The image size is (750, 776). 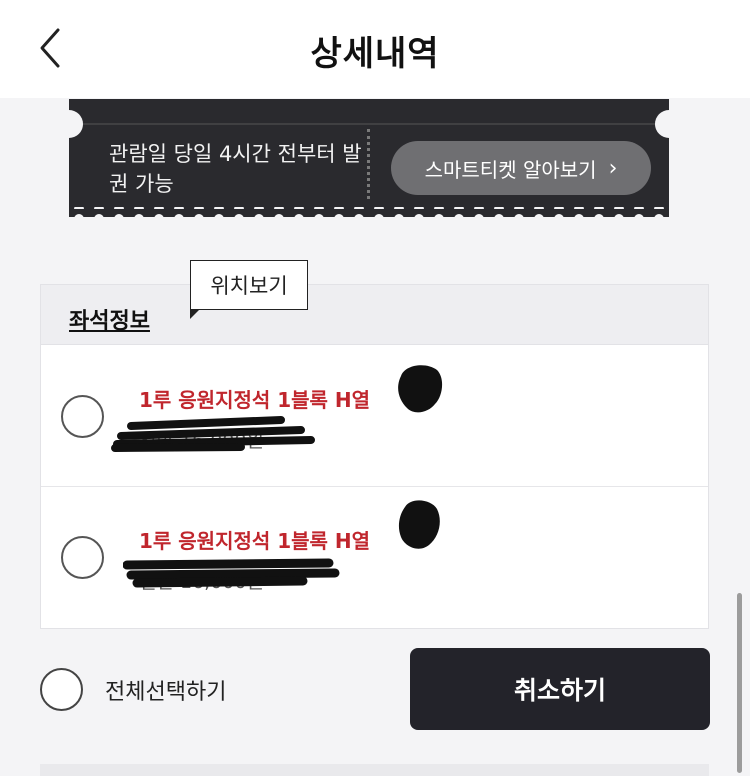 I want to click on issue-notice: 관람일 당일 4시간 전부터 발권 가능, so click(x=235, y=169).